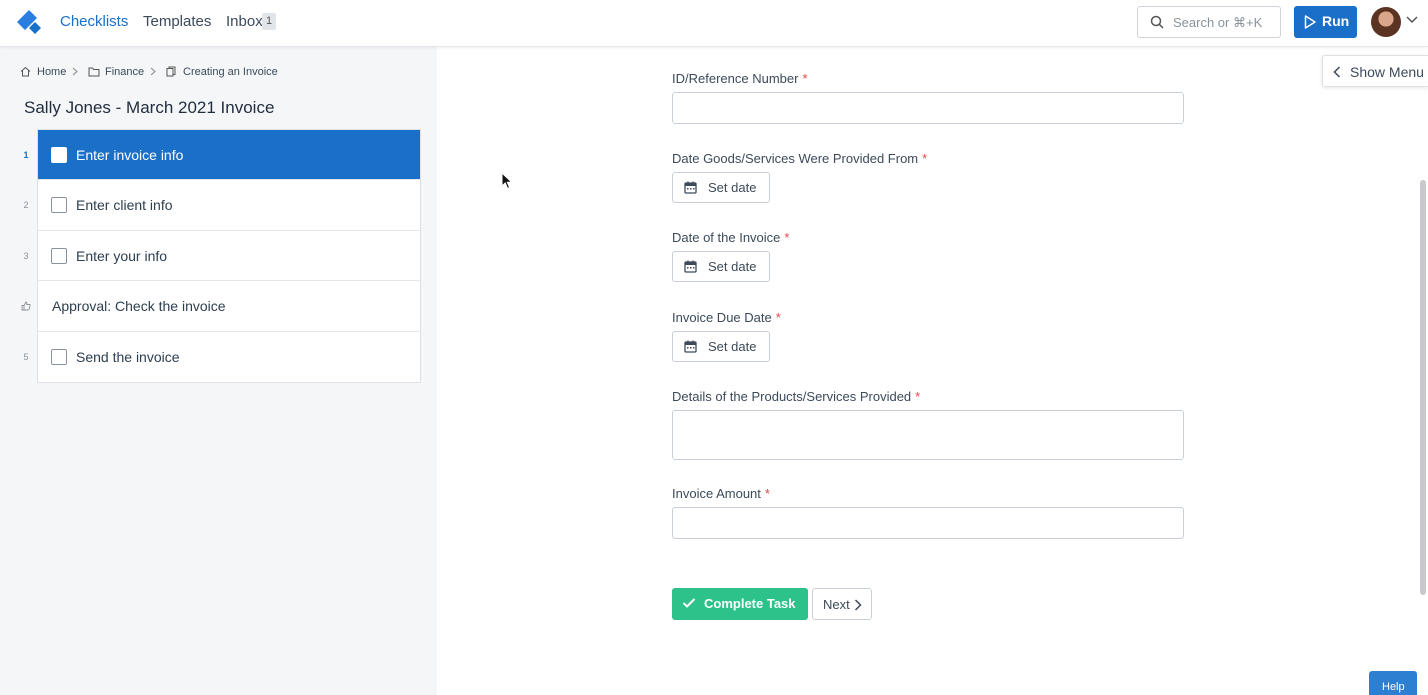 The image size is (1428, 695). I want to click on run-button-label: Run, so click(1336, 21).